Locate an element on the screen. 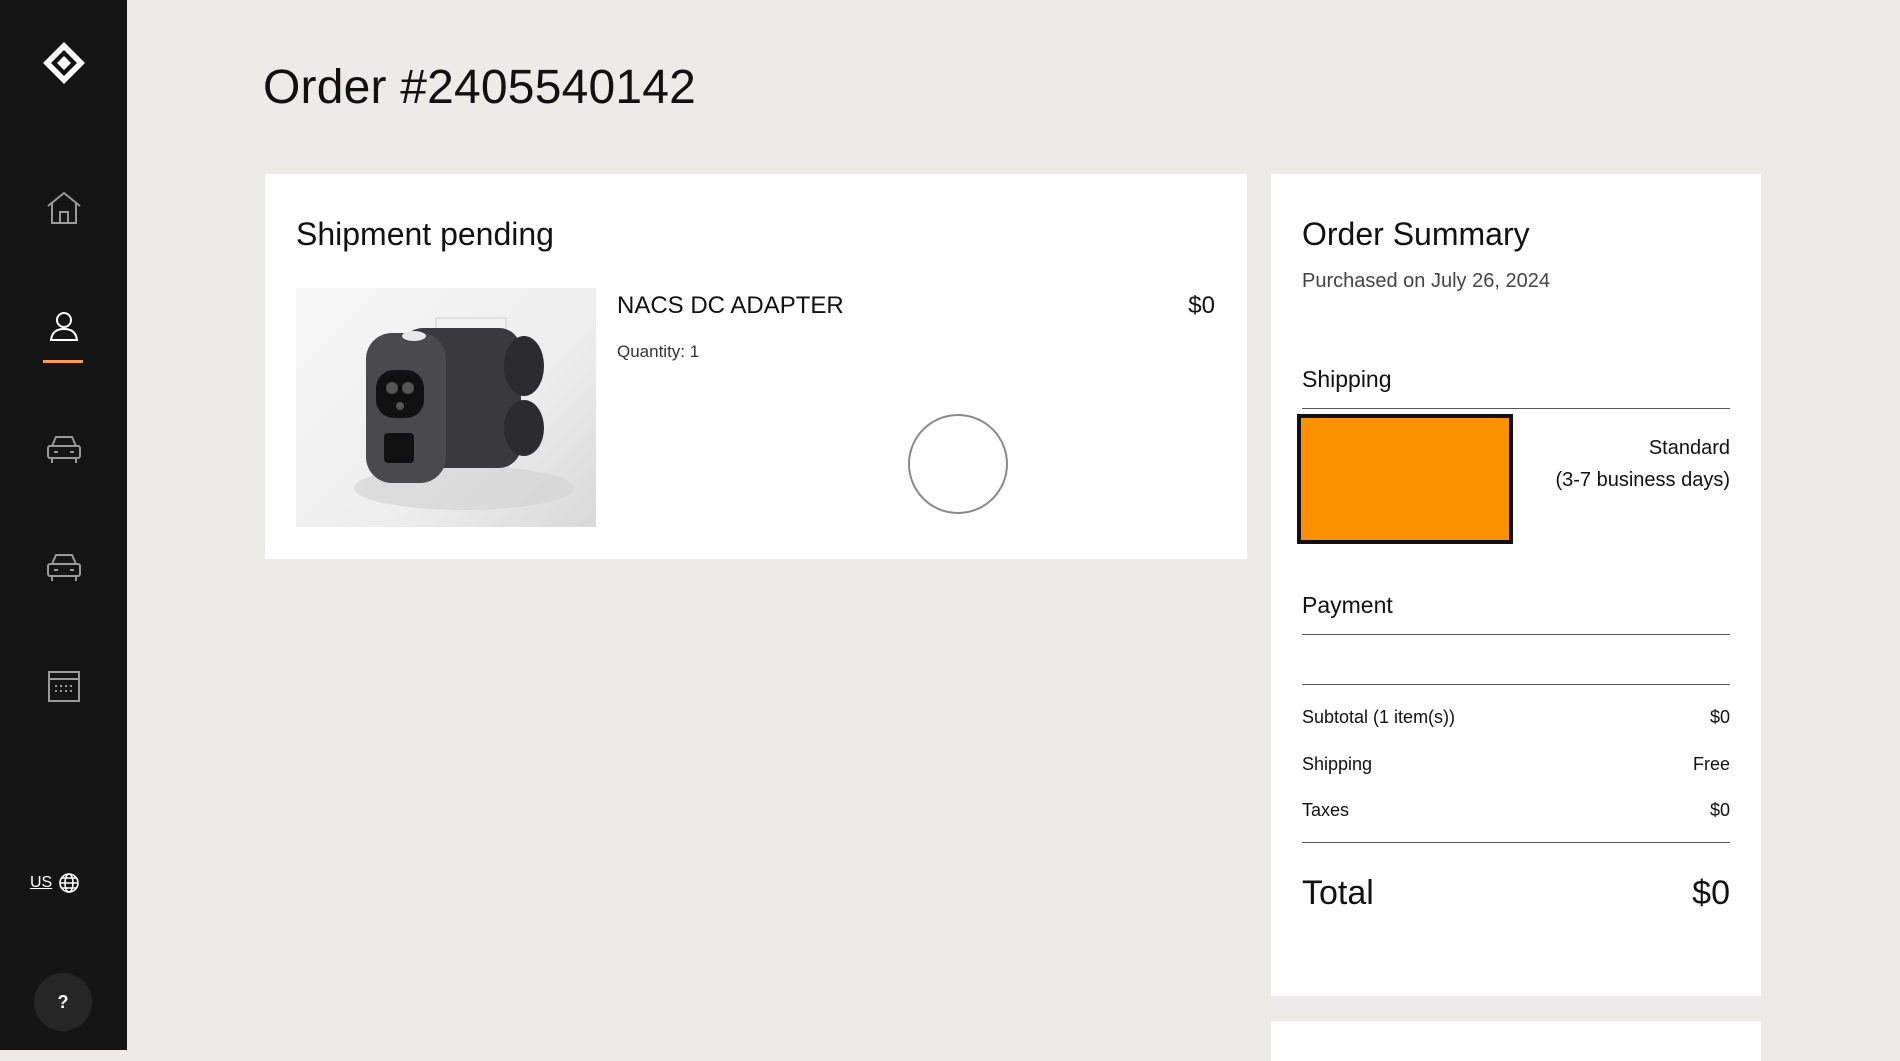 The height and width of the screenshot is (1061, 1900). sidebar: US ? is located at coordinates (63, 525).